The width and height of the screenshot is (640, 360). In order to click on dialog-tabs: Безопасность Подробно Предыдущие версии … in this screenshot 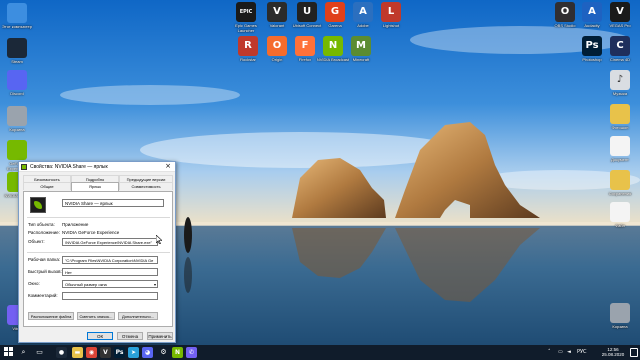, I will do `click(98, 183)`.